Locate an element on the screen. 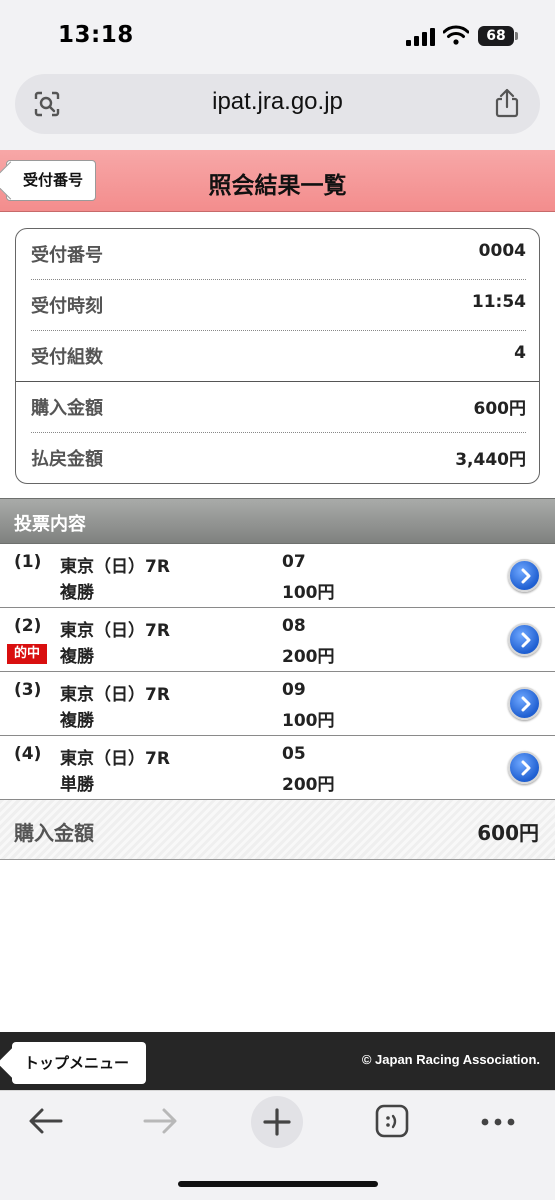  bet-number: (4) is located at coordinates (28, 754).